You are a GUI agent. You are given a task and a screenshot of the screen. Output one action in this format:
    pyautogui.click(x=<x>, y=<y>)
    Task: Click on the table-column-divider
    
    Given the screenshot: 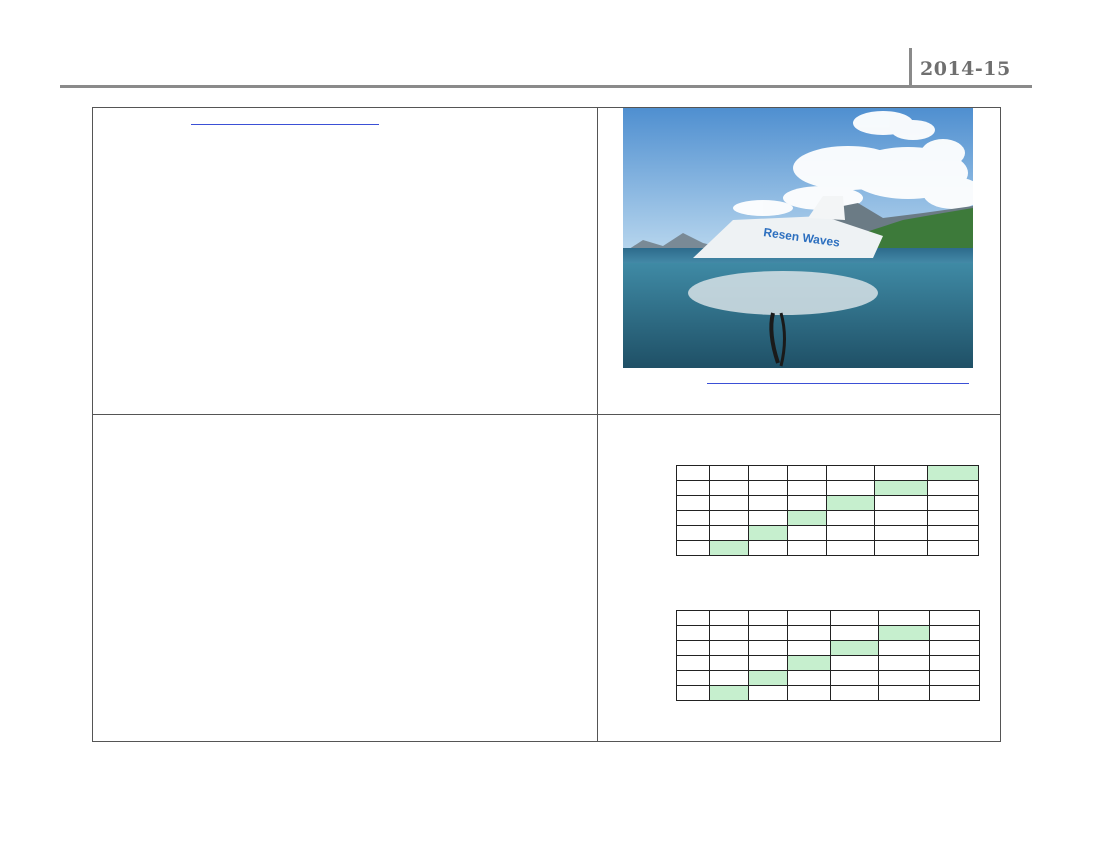 What is the action you would take?
    pyautogui.click(x=597, y=424)
    